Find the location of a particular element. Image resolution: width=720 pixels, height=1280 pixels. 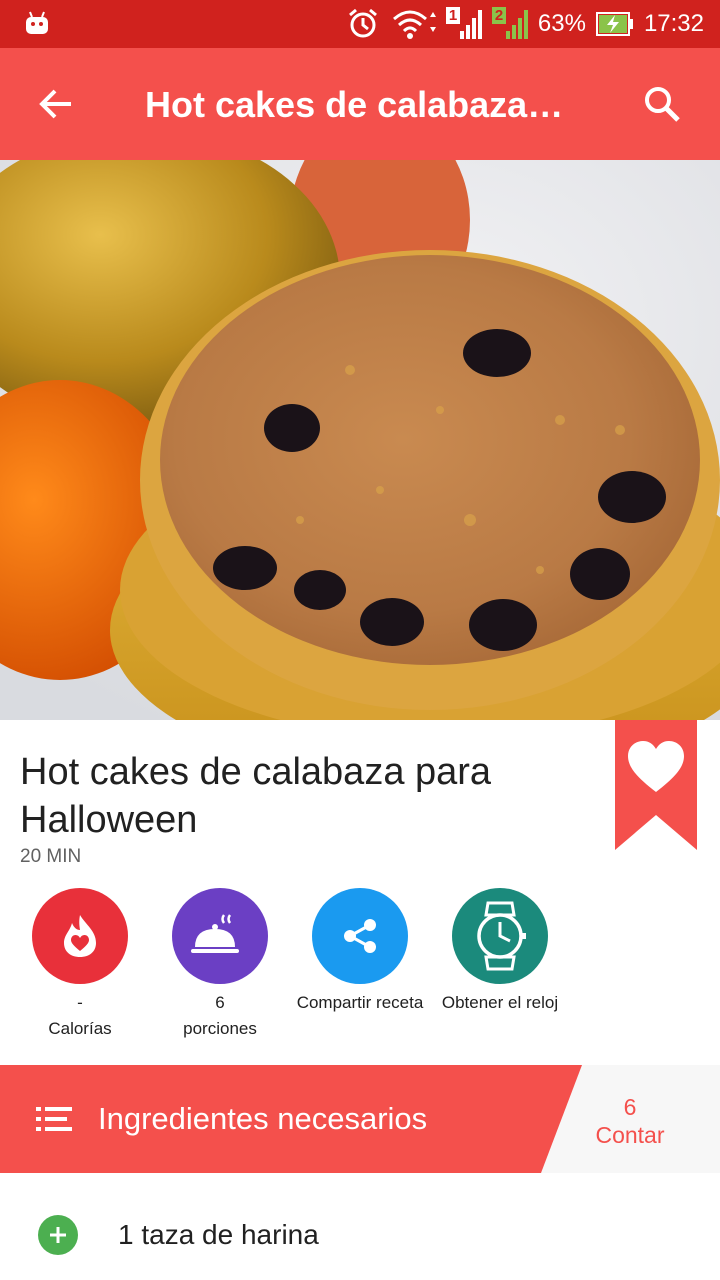

share-recipe-button: Compartir receta is located at coordinates (360, 951).